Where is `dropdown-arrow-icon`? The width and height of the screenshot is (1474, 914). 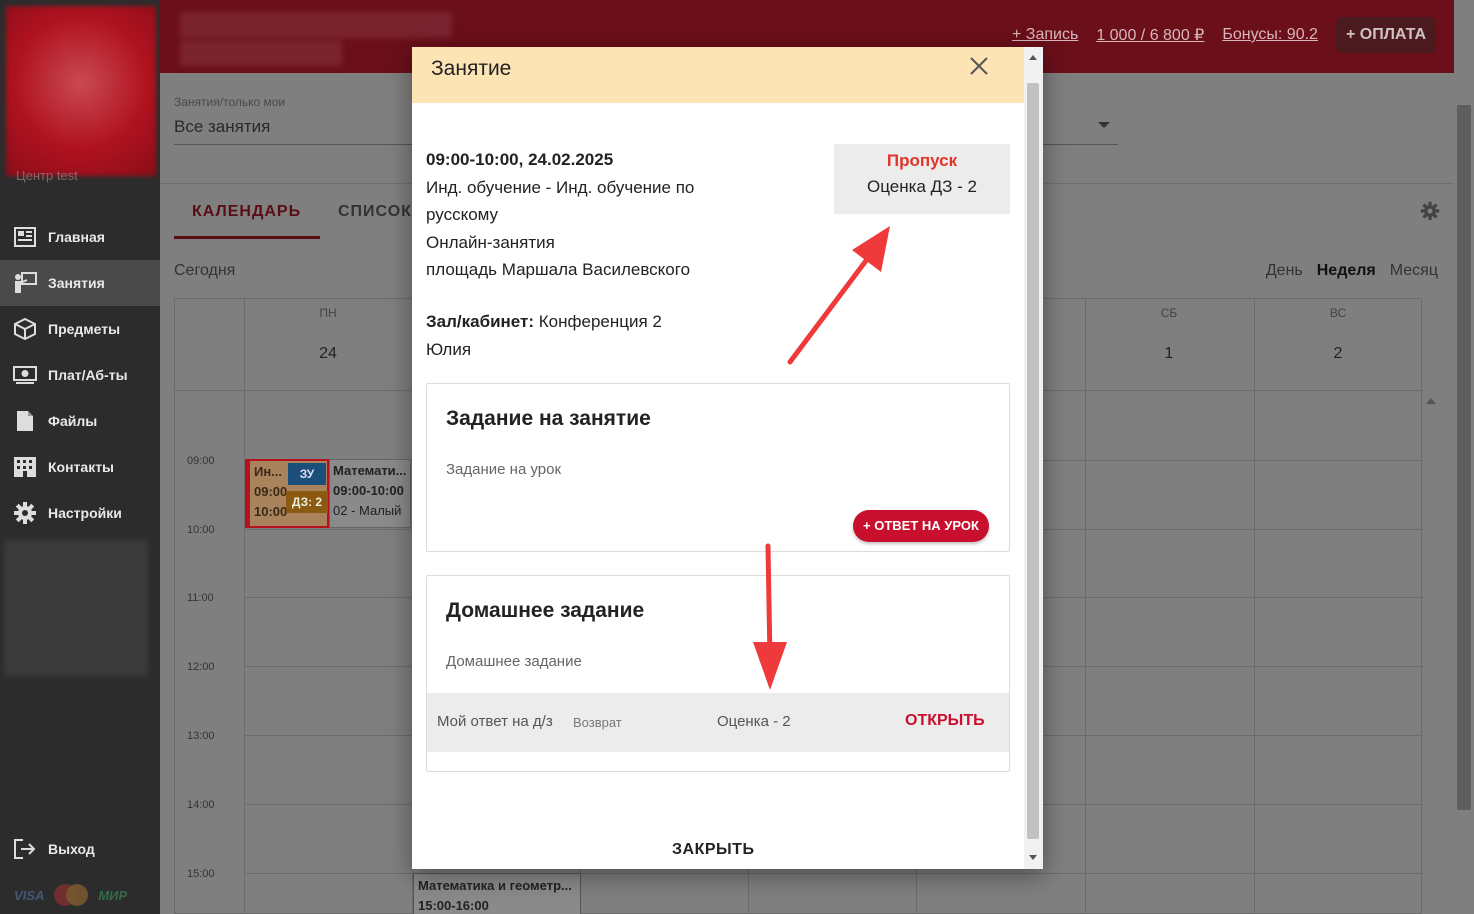
dropdown-arrow-icon is located at coordinates (1104, 125).